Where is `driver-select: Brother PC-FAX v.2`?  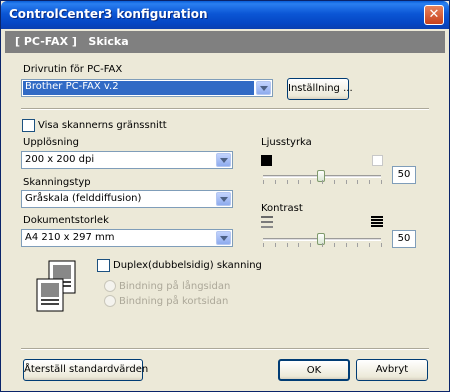 driver-select: Brother PC-FAX v.2 is located at coordinates (147, 88).